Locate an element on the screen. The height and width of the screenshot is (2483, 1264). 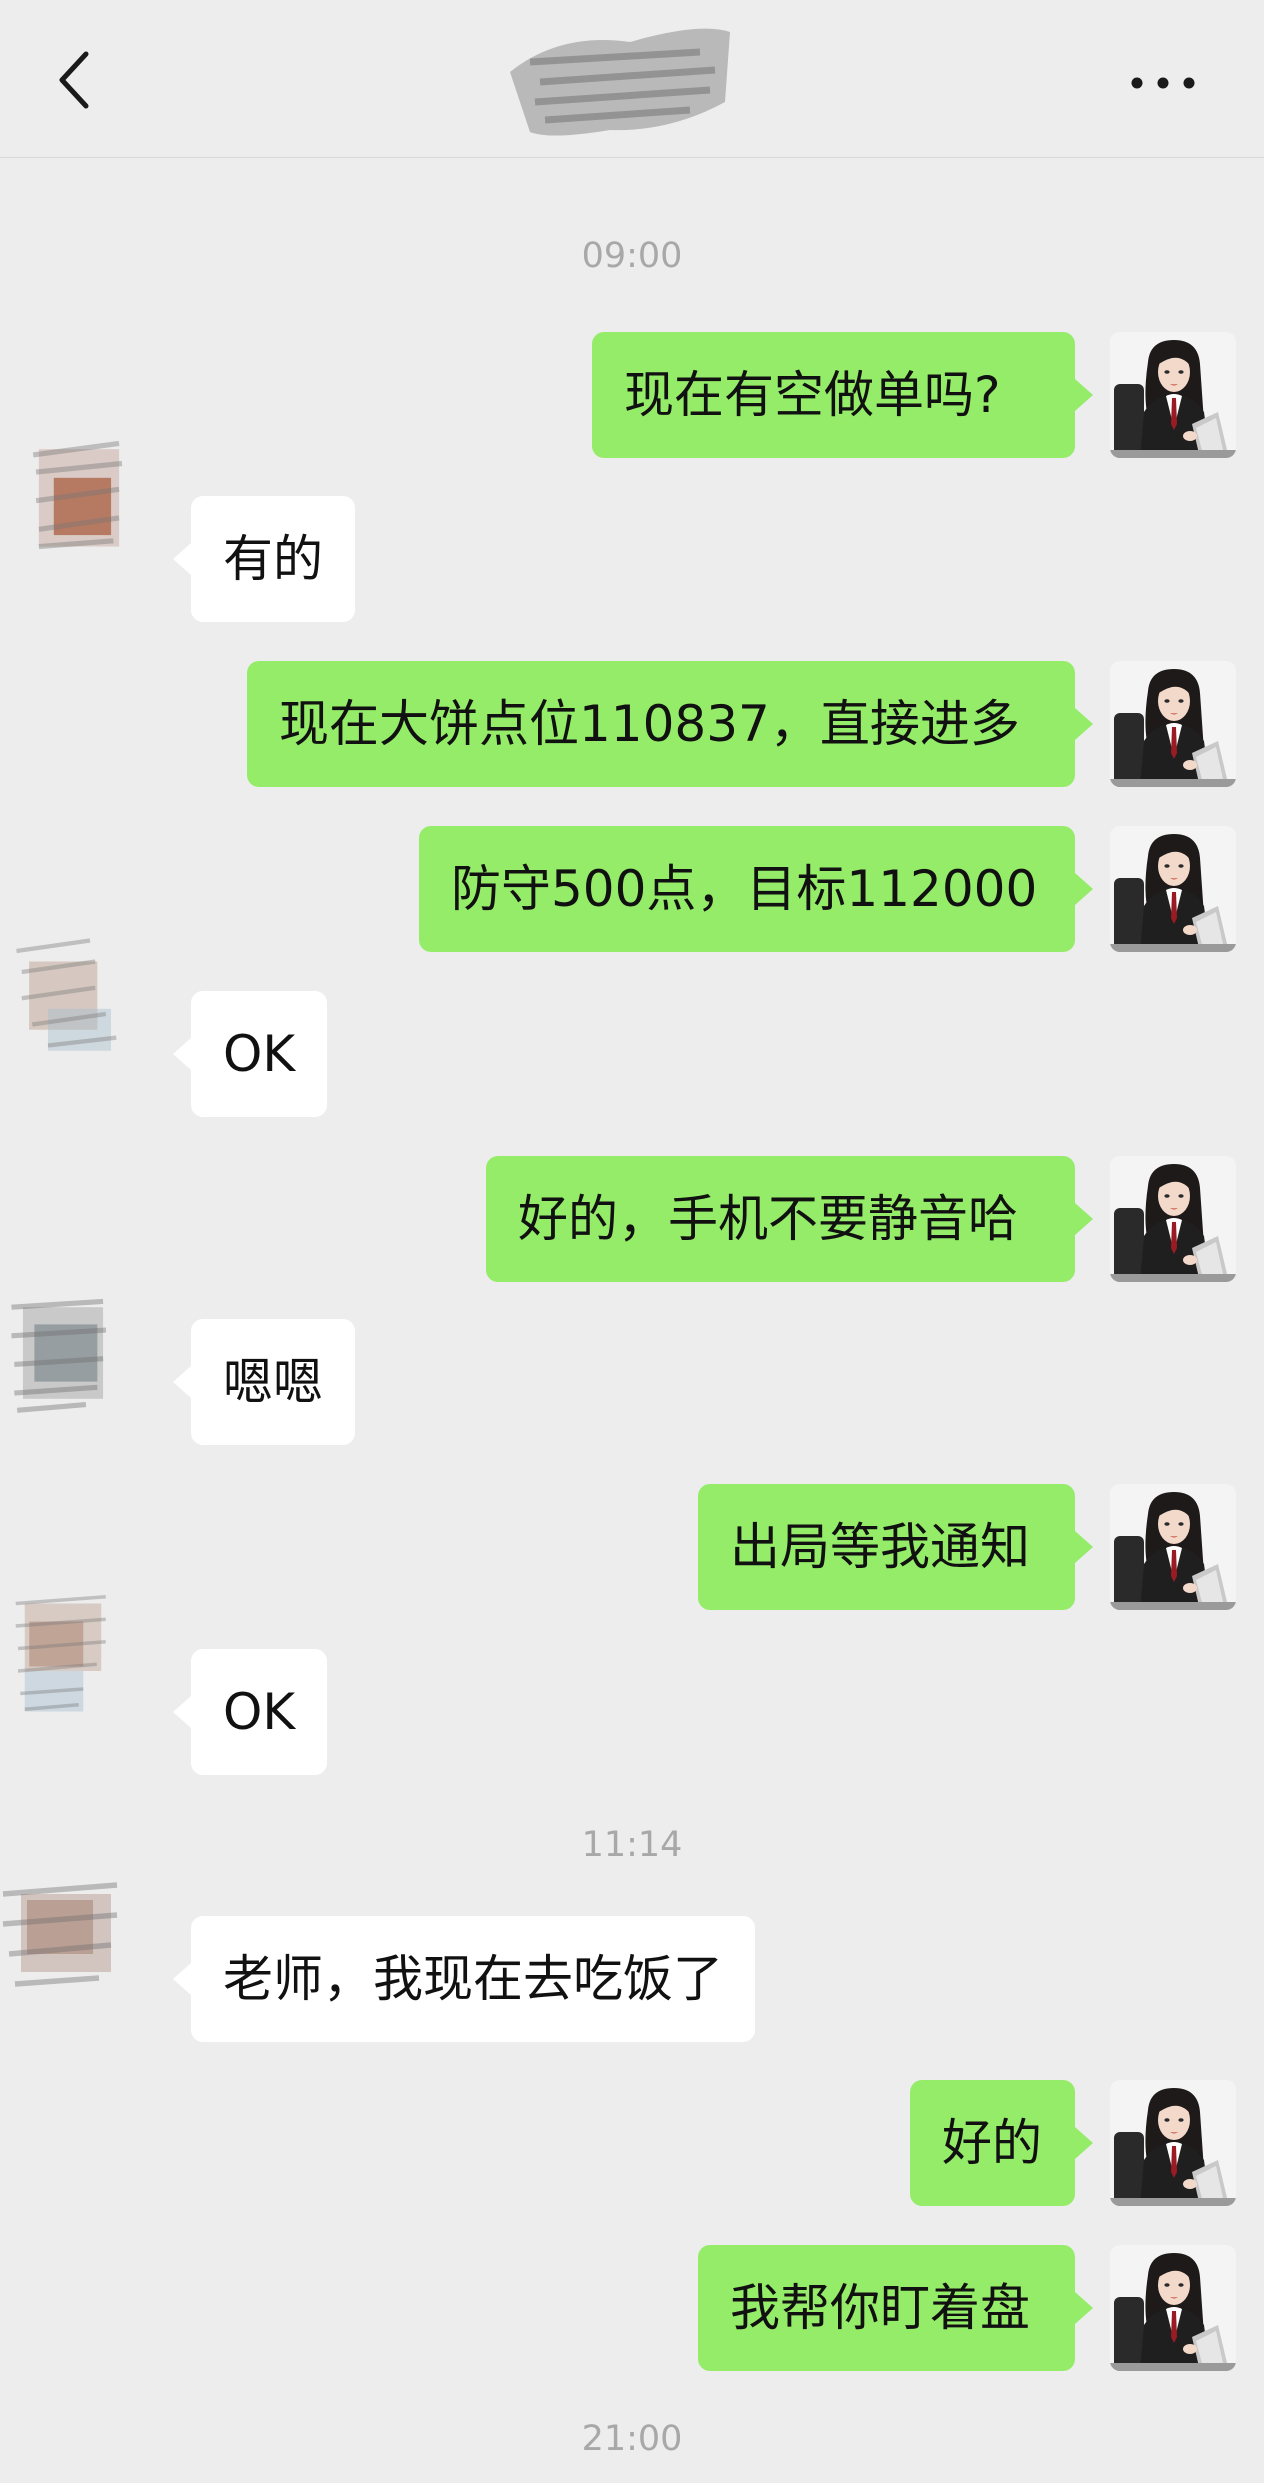
message-bubble-outgoing: 我帮你盯着盘 is located at coordinates (895, 2308).